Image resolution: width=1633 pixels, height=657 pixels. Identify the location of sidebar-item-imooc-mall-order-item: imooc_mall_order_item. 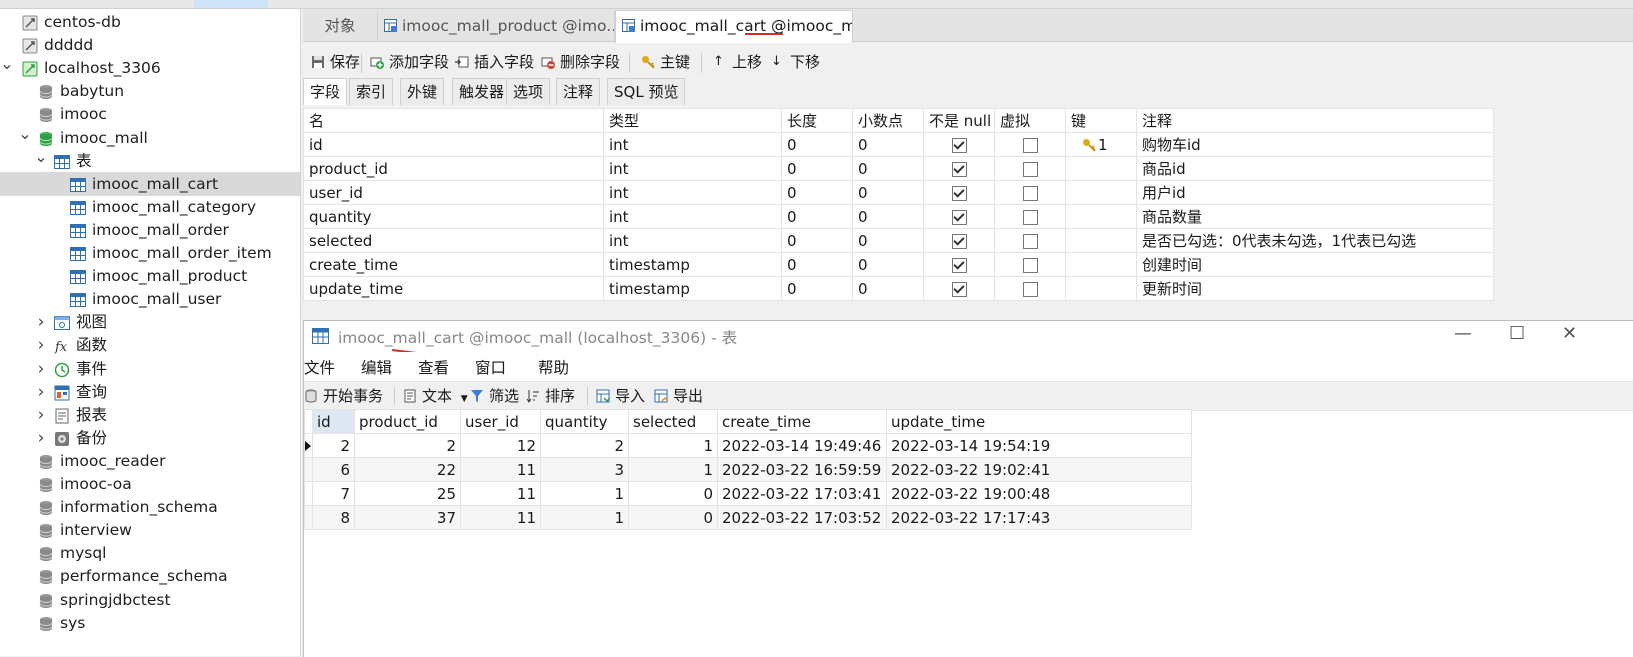
(150, 253).